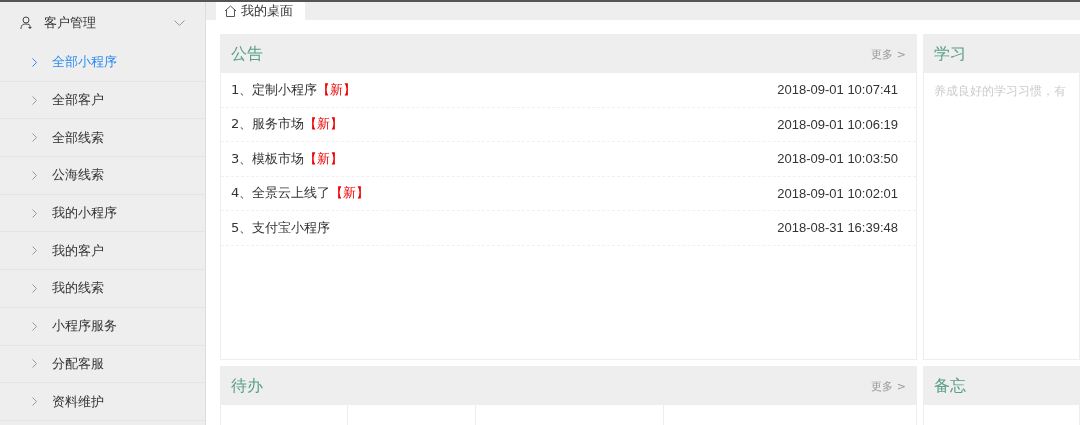  What do you see at coordinates (287, 158) in the screenshot?
I see `notice-title: 3、模板市场【新】` at bounding box center [287, 158].